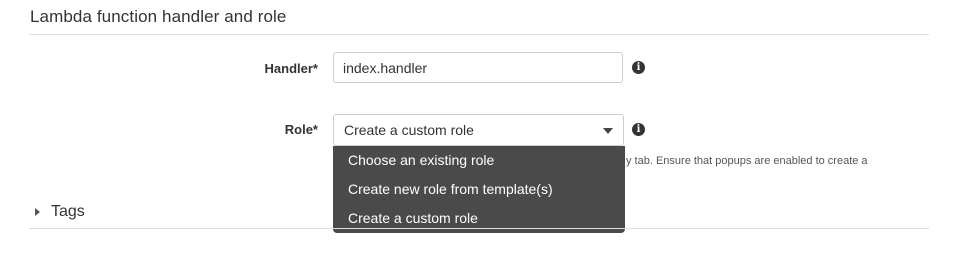 This screenshot has height=259, width=958. Describe the element at coordinates (479, 222) in the screenshot. I see `option-create-custom-role: Create a custom role` at that location.